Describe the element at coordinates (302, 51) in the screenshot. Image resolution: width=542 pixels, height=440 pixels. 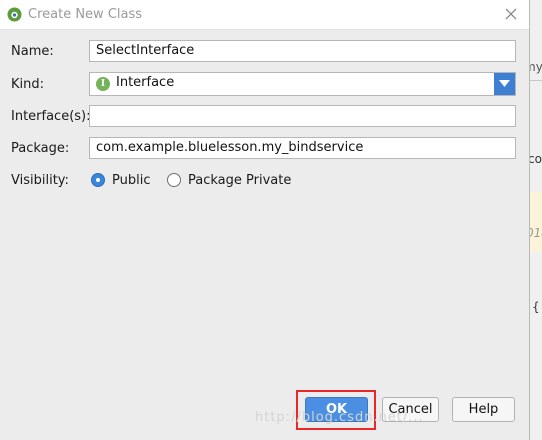
I see `name-field: SelectInterface` at that location.